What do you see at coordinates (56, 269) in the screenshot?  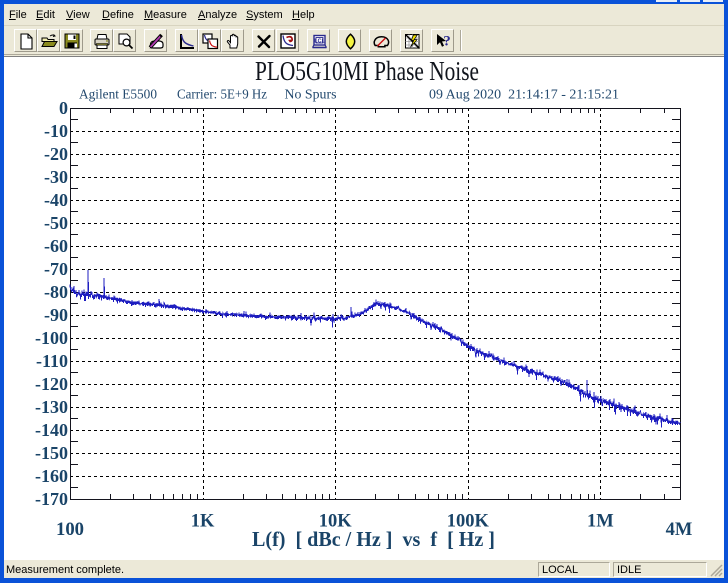 I see `svg-text: -70` at bounding box center [56, 269].